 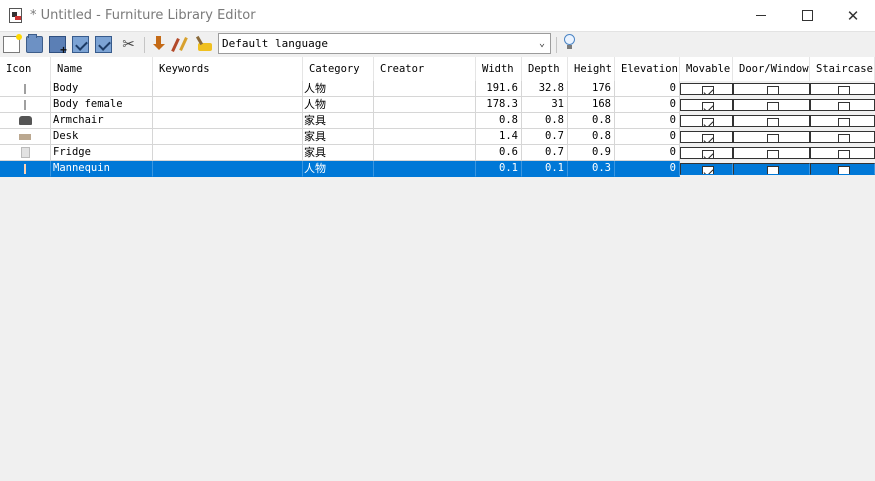 I want to click on column-header-movable: Movable, so click(x=706, y=69).